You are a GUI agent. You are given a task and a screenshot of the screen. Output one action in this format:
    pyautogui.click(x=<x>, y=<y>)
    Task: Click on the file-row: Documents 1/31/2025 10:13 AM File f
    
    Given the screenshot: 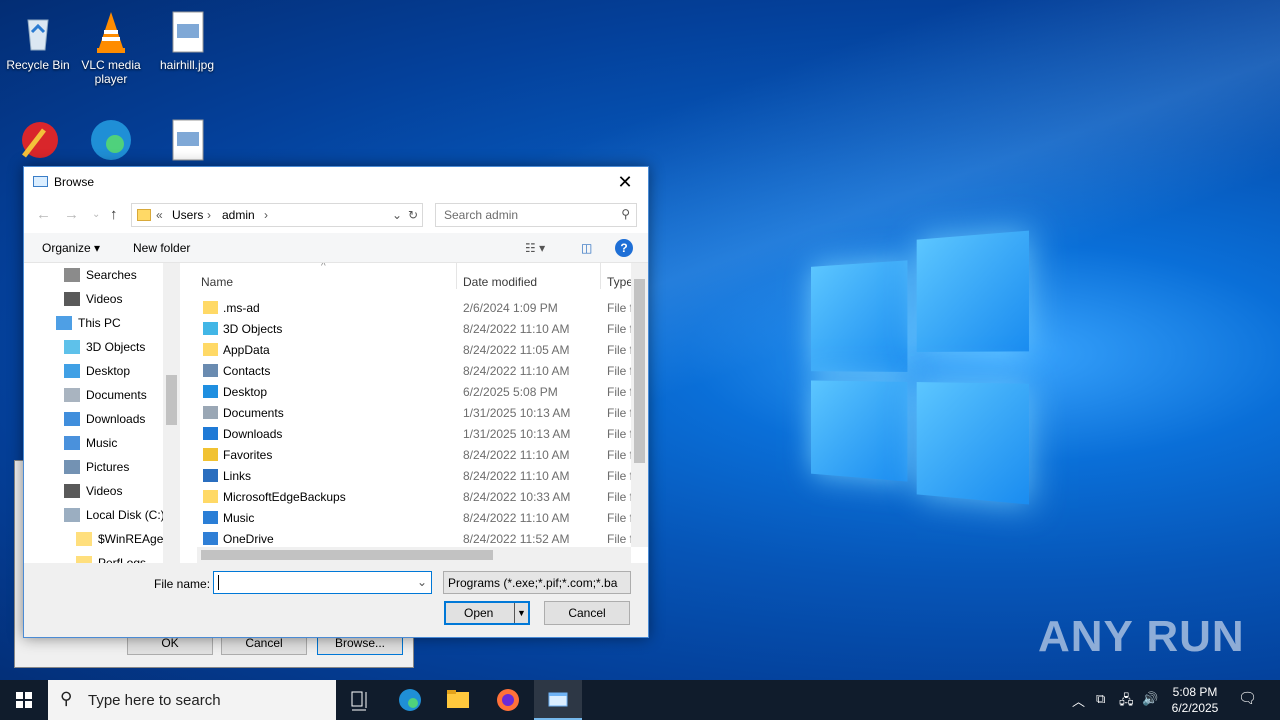 What is the action you would take?
    pyautogui.click(x=414, y=412)
    